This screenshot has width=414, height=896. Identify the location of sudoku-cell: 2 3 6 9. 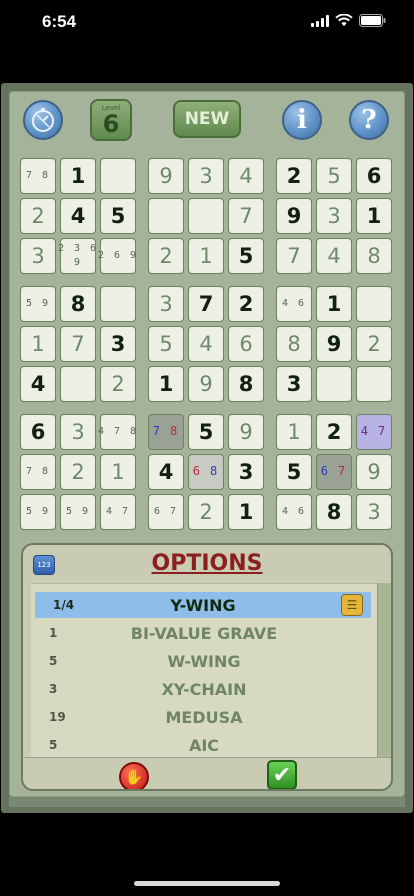
(77, 256).